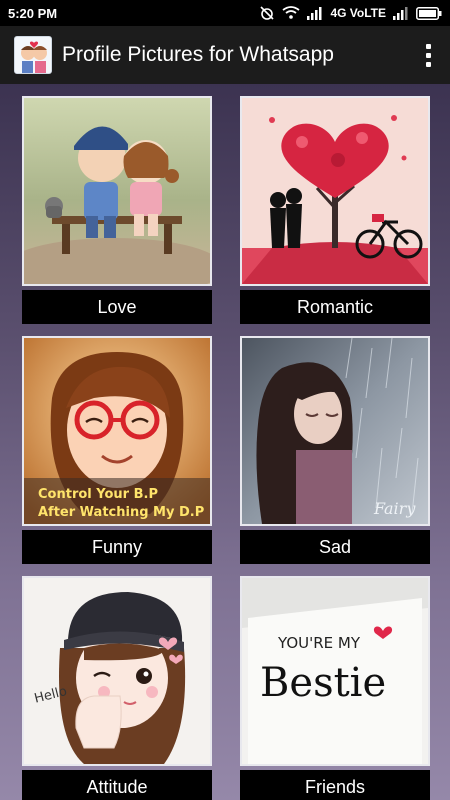 Image resolution: width=450 pixels, height=800 pixels. What do you see at coordinates (117, 191) in the screenshot?
I see `love-thumbnail` at bounding box center [117, 191].